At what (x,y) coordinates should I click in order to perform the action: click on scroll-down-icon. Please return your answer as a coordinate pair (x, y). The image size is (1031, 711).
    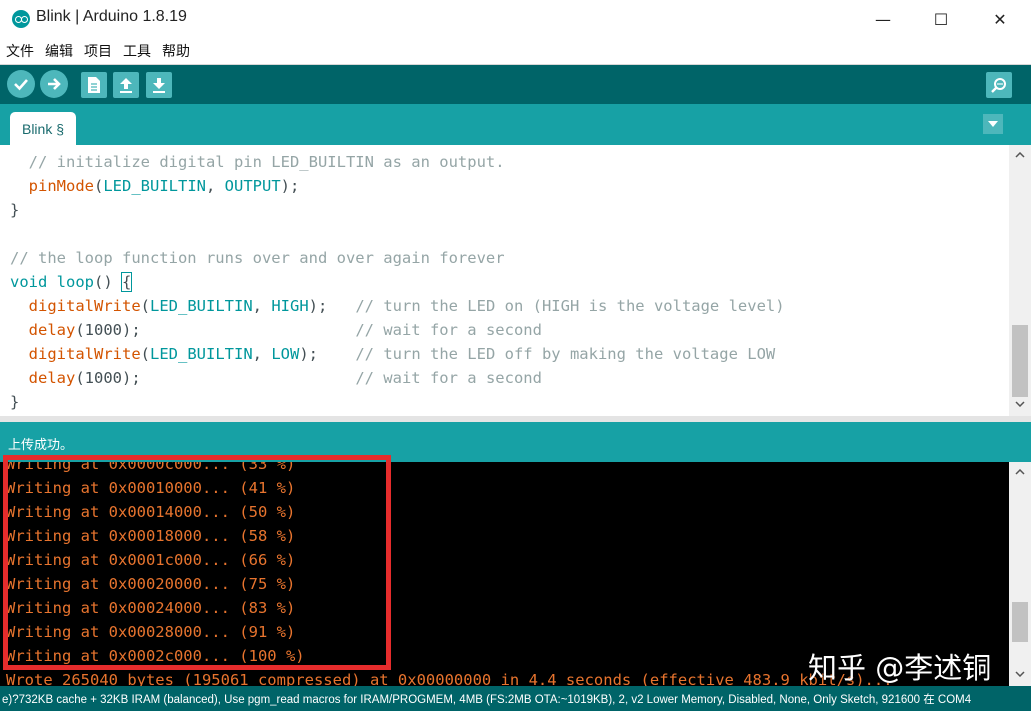
    Looking at the image, I should click on (1020, 404).